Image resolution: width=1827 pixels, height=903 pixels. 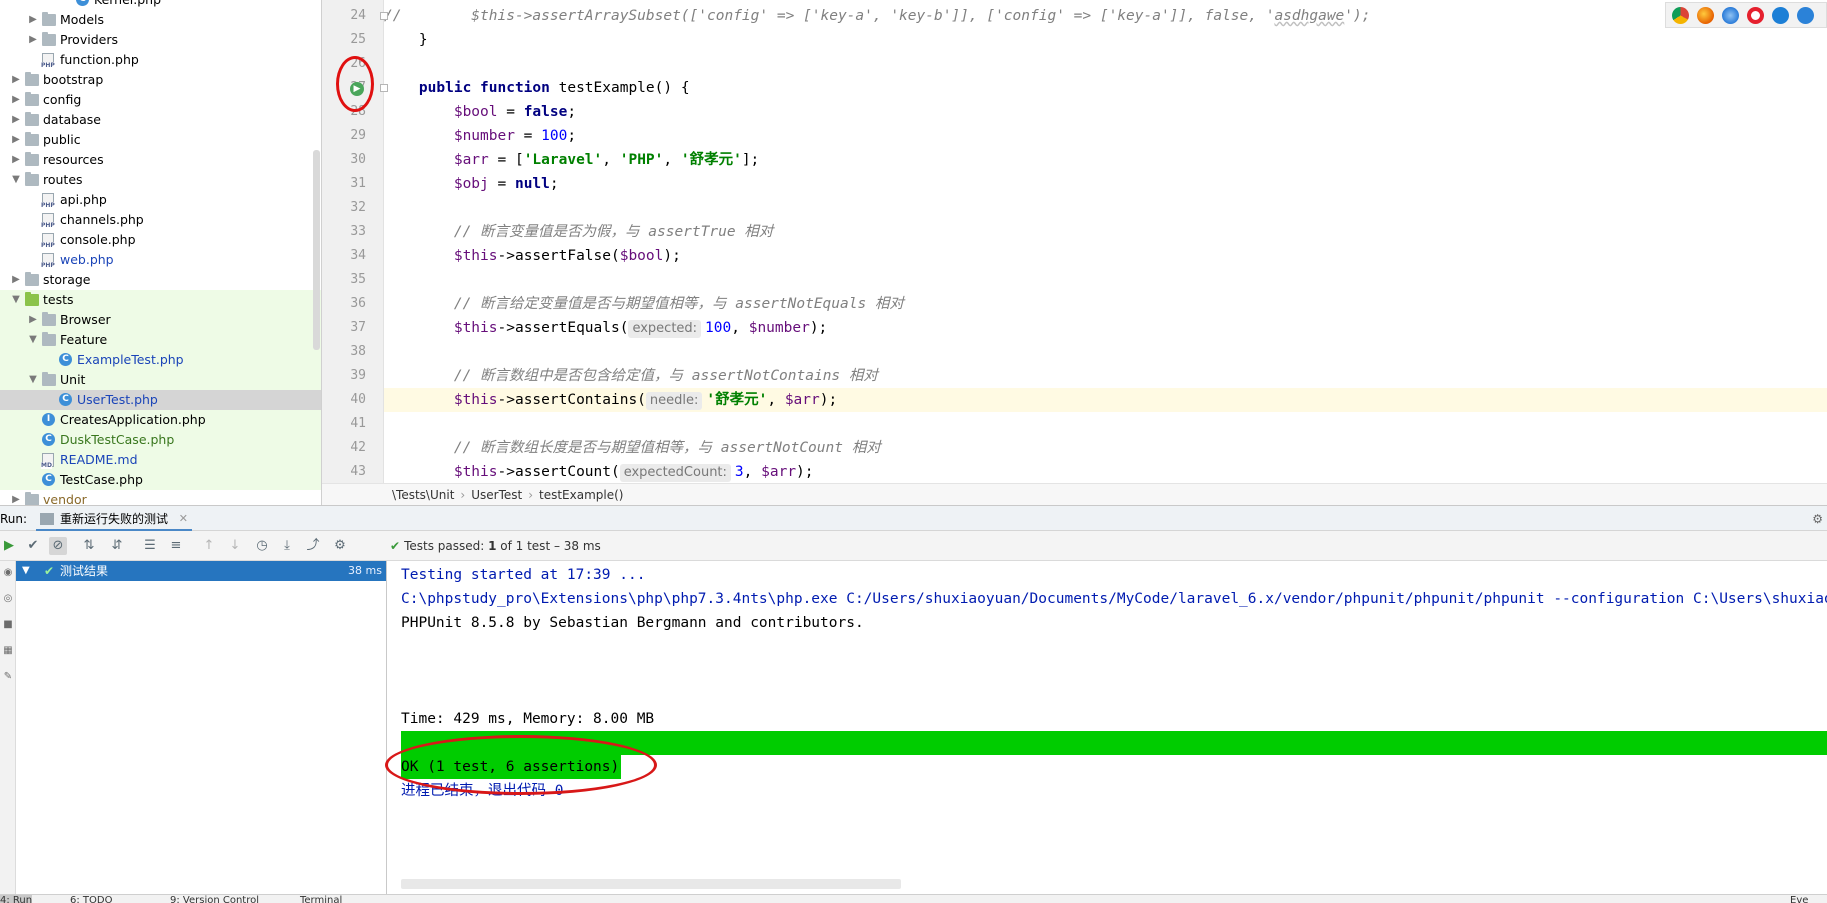 What do you see at coordinates (58, 546) in the screenshot?
I see `show-ignored-icon: ⊘` at bounding box center [58, 546].